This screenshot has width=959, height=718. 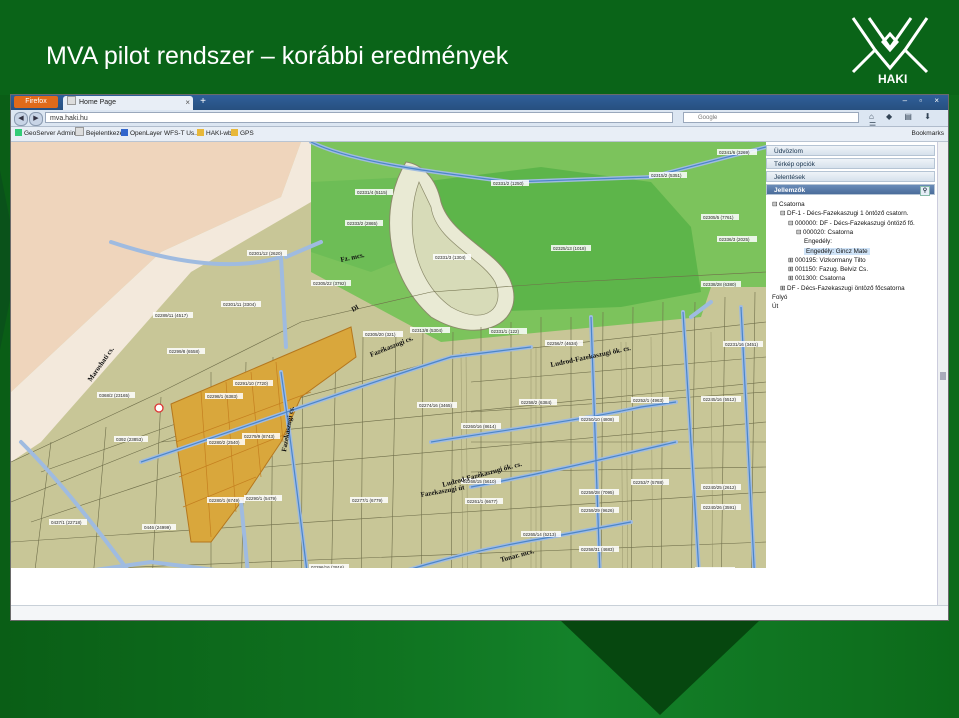 I want to click on parcel-label: 02331/1 (122), so click(x=505, y=331).